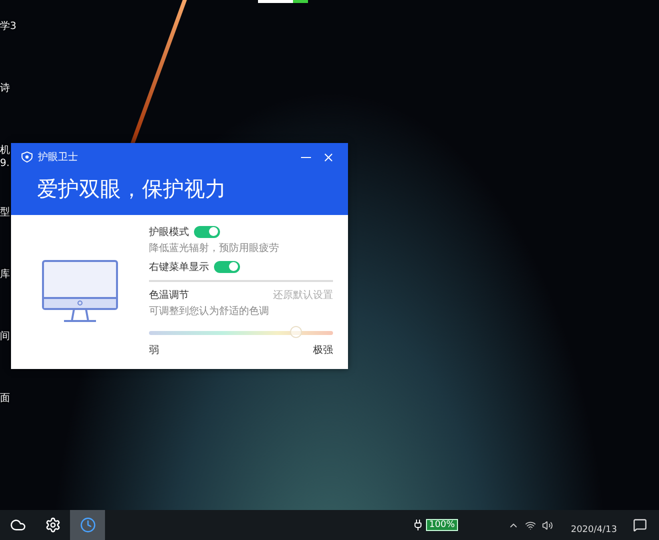 This screenshot has height=540, width=659. Describe the element at coordinates (323, 350) in the screenshot. I see `slider-max-label: 极强` at that location.